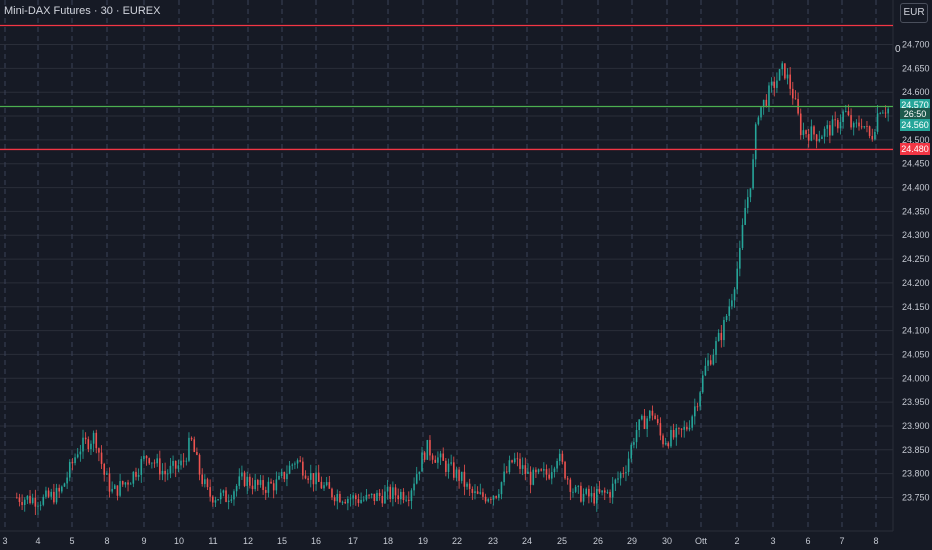 This screenshot has height=550, width=932. I want to click on symbol-title: Mini-DAX Futures · 30 · EUREX, so click(82, 11).